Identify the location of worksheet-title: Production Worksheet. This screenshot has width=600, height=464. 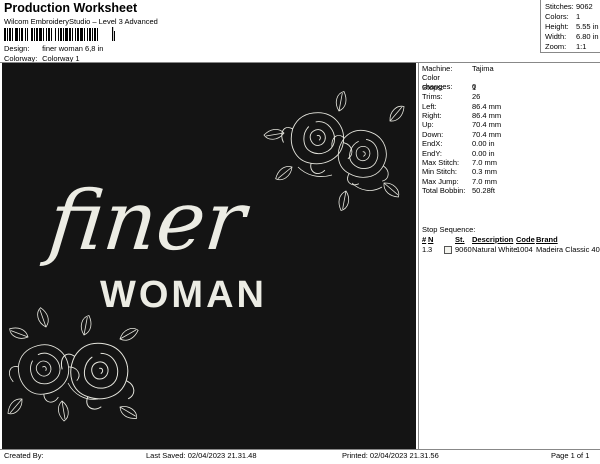
(71, 8).